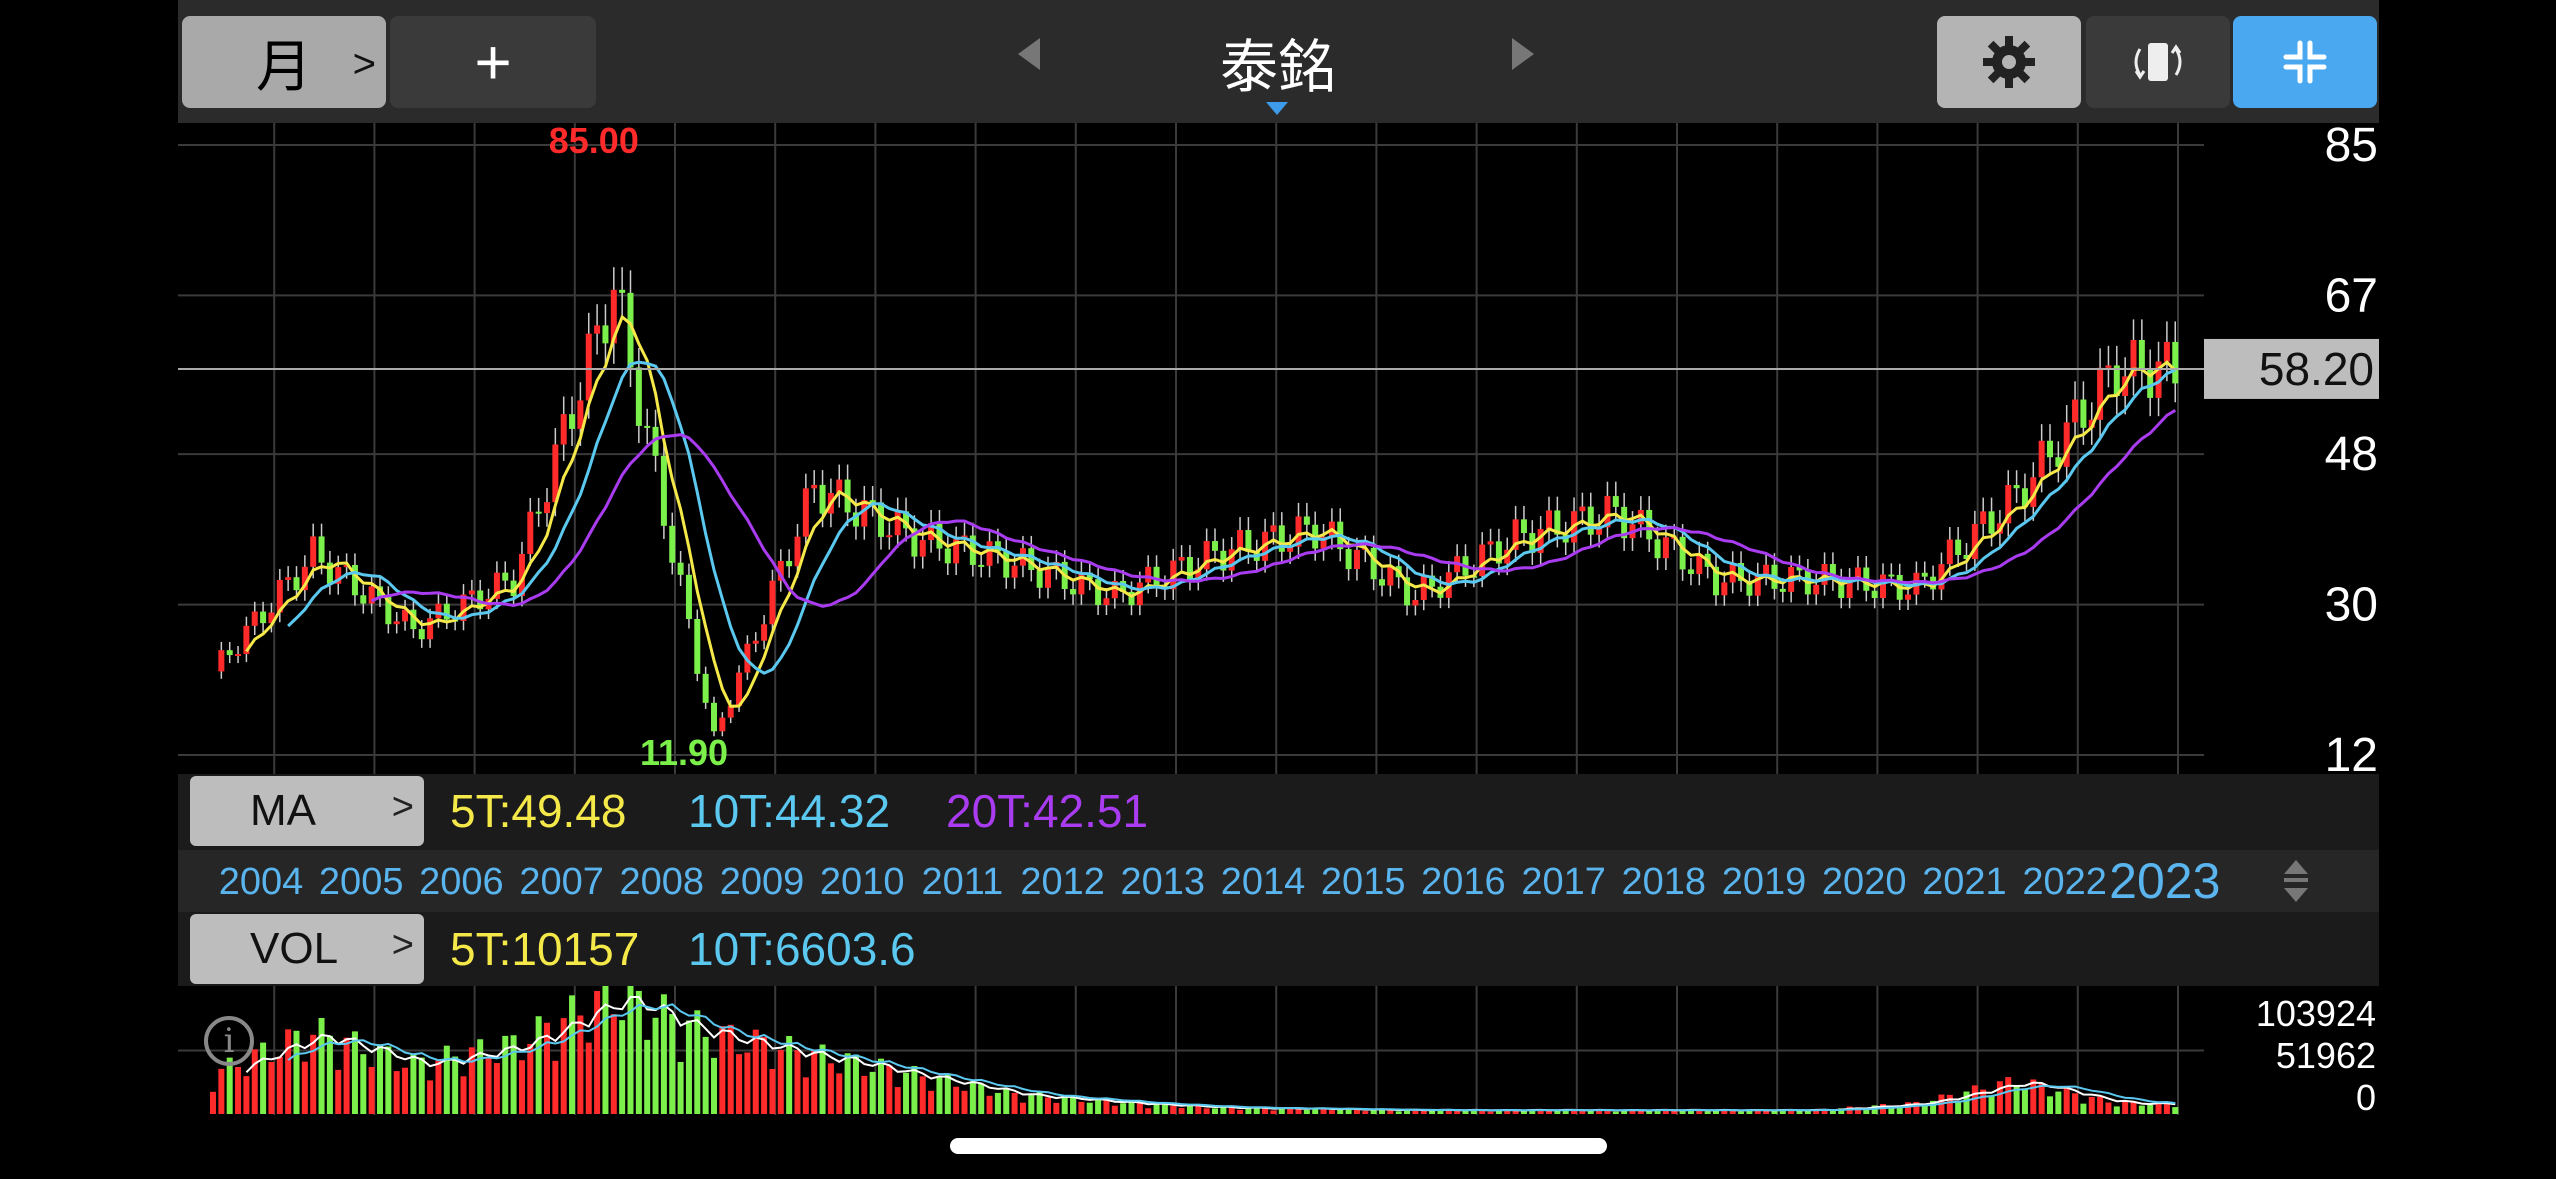 The width and height of the screenshot is (2556, 1179). What do you see at coordinates (2009, 62) in the screenshot?
I see `settings-button` at bounding box center [2009, 62].